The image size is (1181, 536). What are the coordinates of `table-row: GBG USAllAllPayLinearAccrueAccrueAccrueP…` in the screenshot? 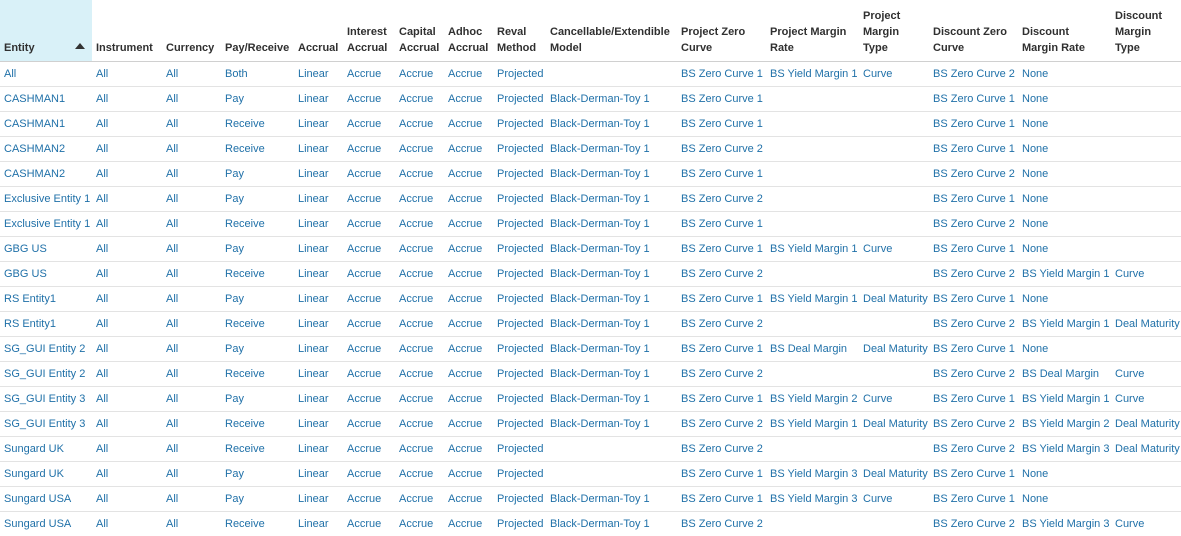 It's located at (590, 249).